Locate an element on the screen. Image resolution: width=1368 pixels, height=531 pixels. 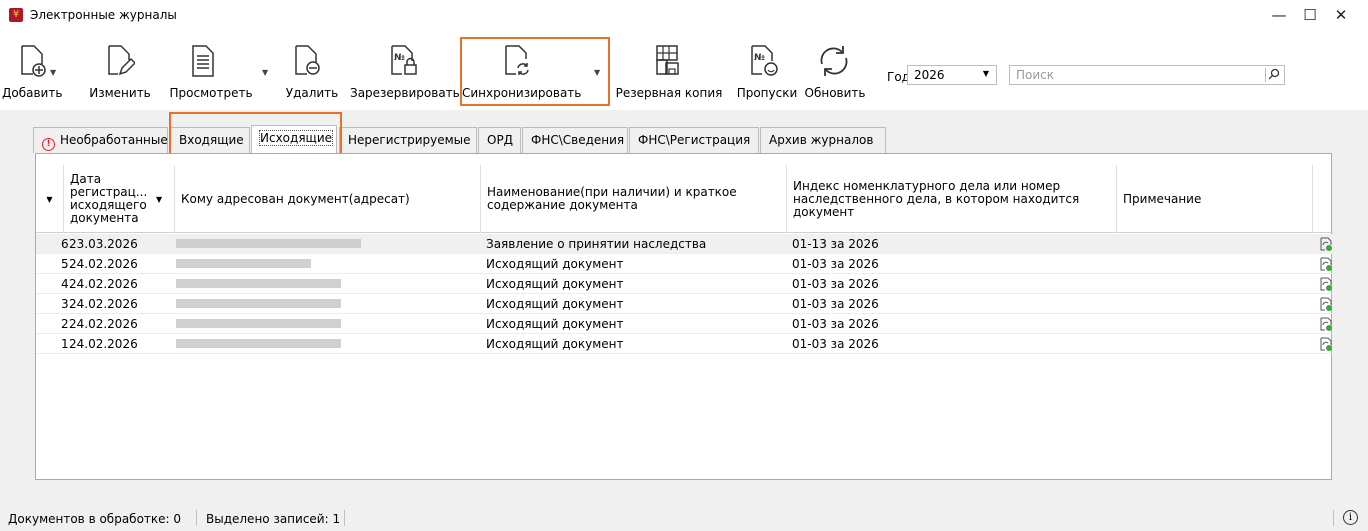
close-button: ✕ is located at coordinates (1341, 15).